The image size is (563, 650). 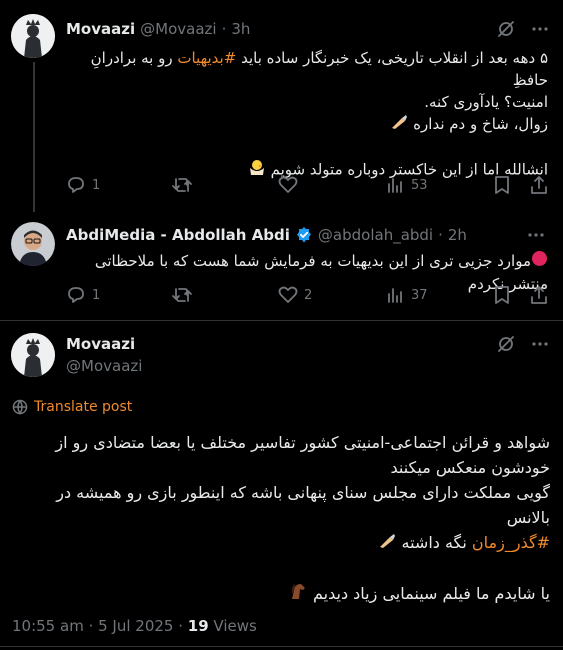 I want to click on user-handle: @abdolah_abdi, so click(x=375, y=235).